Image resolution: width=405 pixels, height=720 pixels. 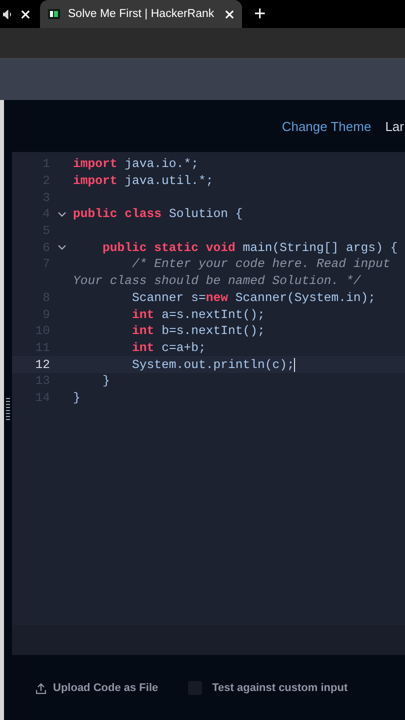 What do you see at coordinates (135, 164) in the screenshot?
I see `code-line: import java.io.*;` at bounding box center [135, 164].